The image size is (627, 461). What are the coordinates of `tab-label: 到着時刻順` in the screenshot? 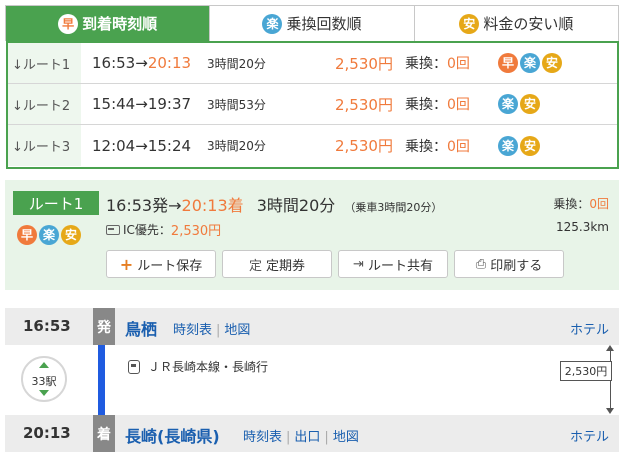 It's located at (120, 24).